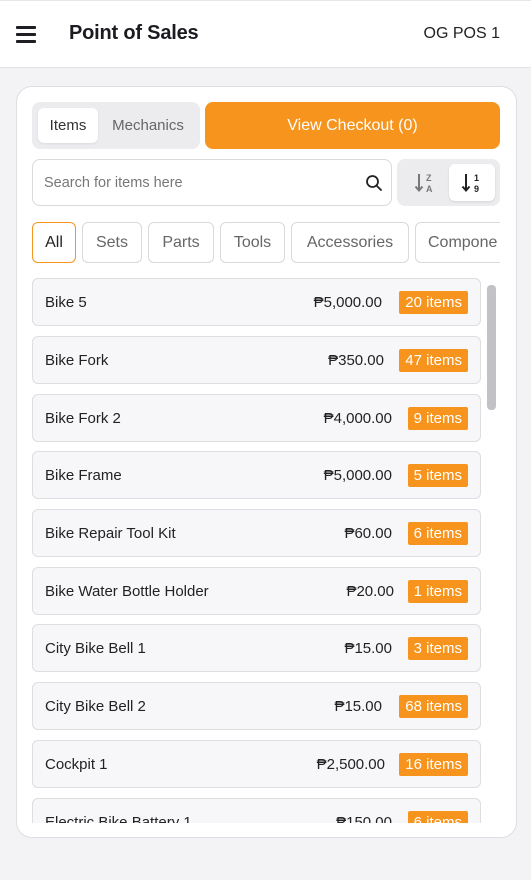 The width and height of the screenshot is (531, 880). What do you see at coordinates (113, 183) in the screenshot?
I see `search-placeholder: Search for items here` at bounding box center [113, 183].